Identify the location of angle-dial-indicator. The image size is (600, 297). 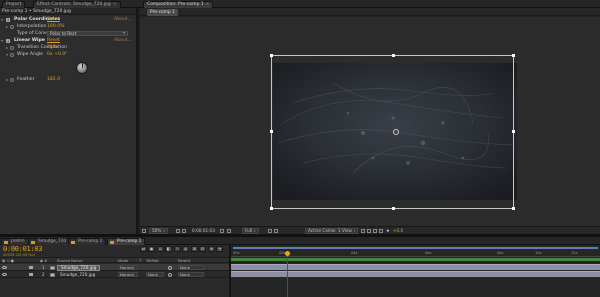
(82, 65).